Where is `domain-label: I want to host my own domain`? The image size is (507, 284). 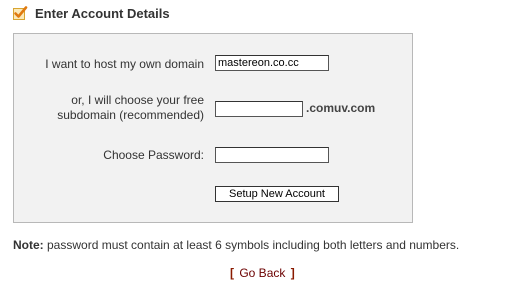 domain-label: I want to host my own domain is located at coordinates (124, 64).